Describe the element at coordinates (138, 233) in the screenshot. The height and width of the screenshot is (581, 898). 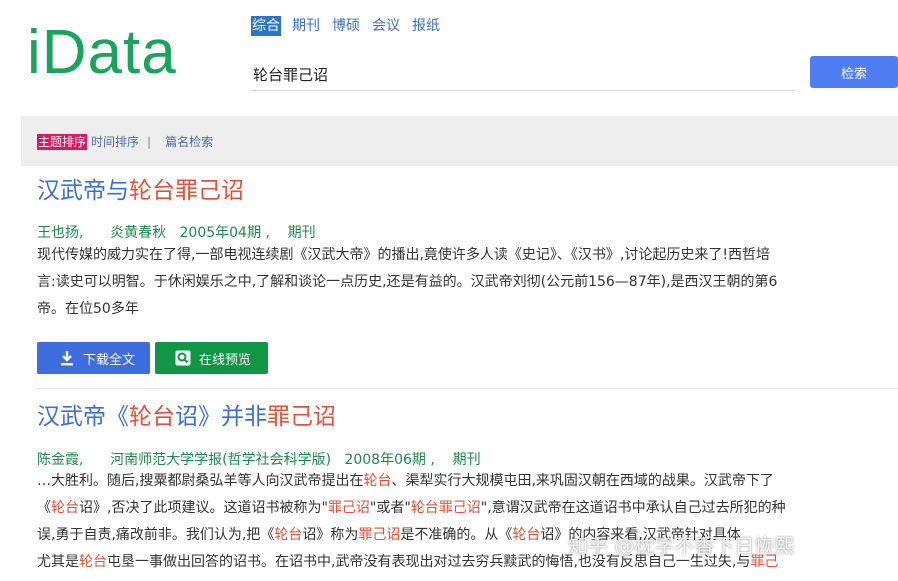
I see `result-journal: 炎黄春秋` at that location.